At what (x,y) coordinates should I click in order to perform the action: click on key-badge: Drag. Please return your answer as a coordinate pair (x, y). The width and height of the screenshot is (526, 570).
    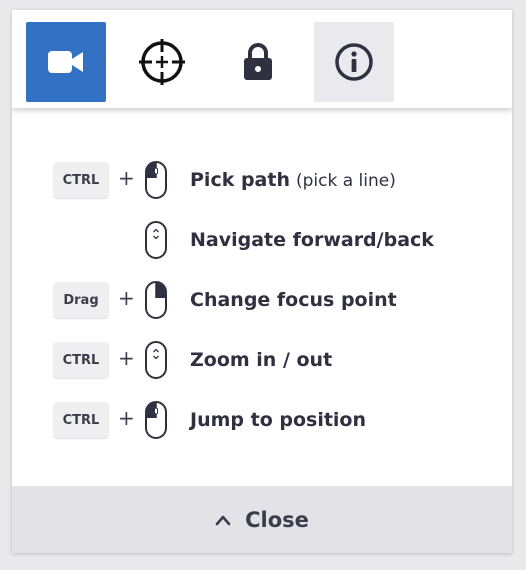
    Looking at the image, I should click on (81, 300).